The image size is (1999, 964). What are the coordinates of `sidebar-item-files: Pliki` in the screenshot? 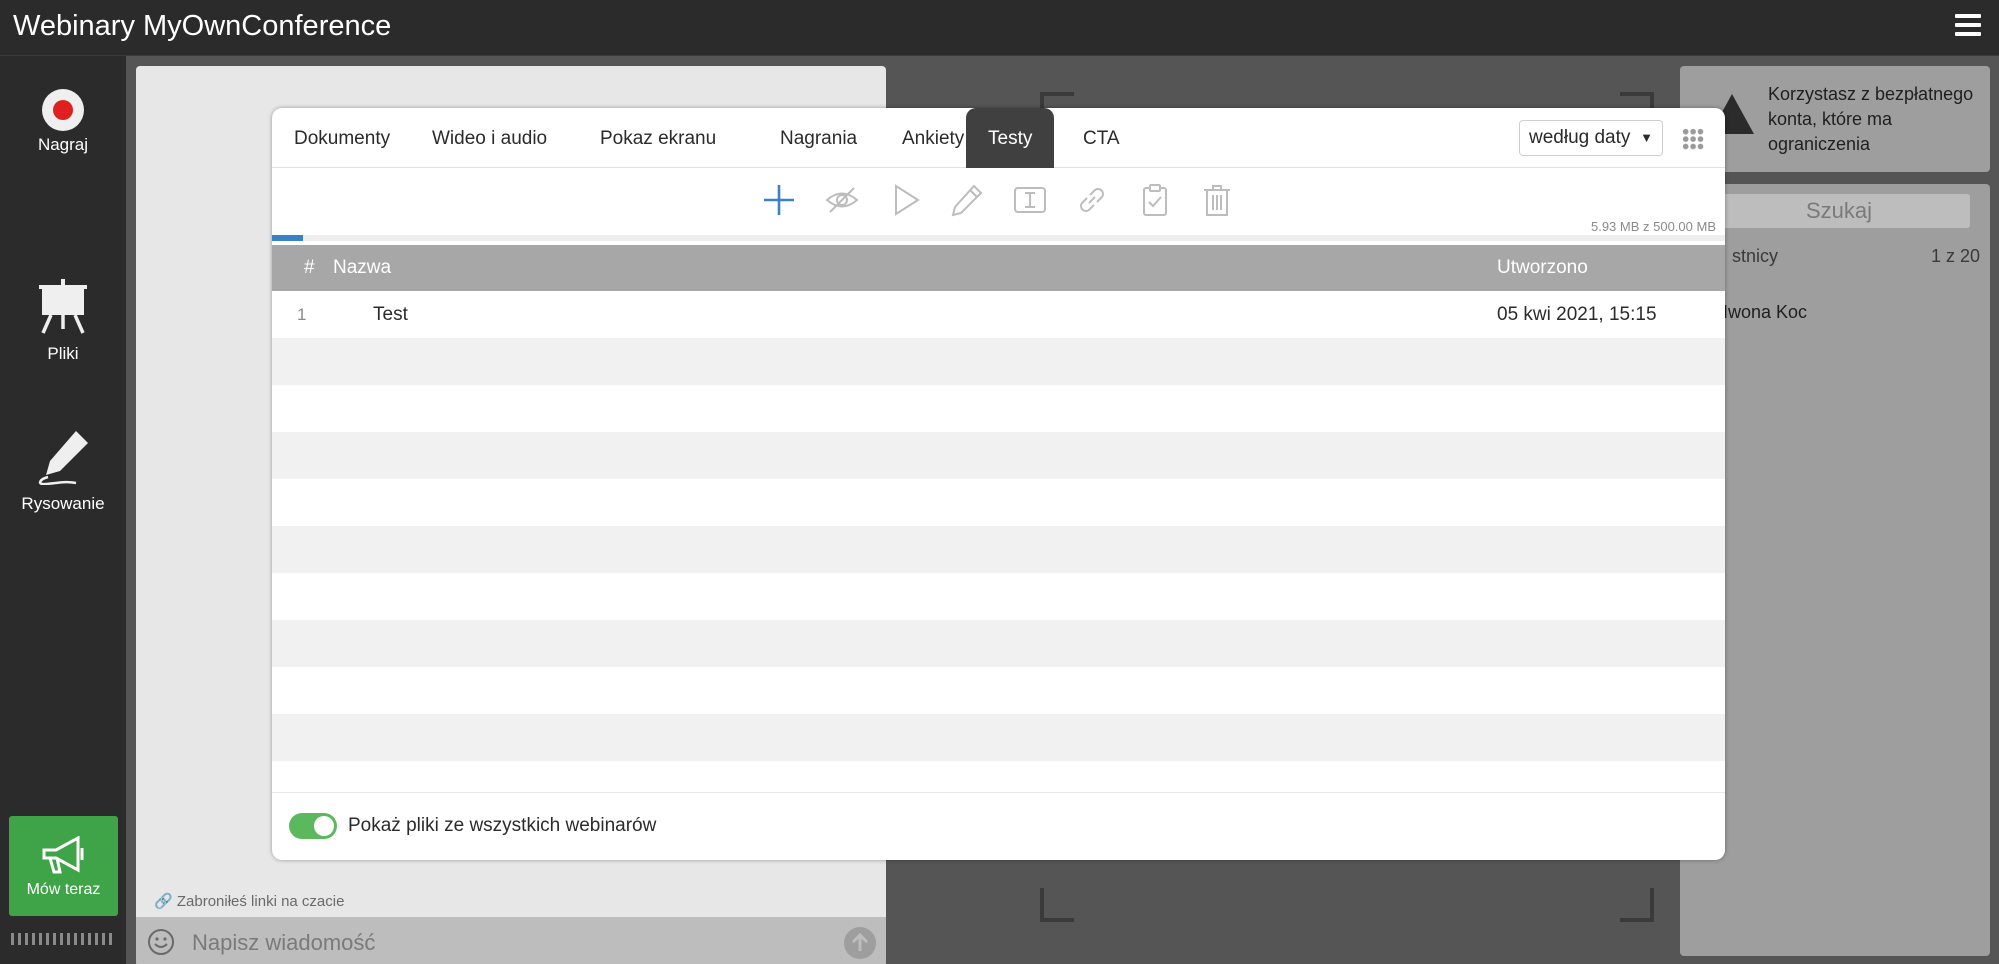 It's located at (63, 321).